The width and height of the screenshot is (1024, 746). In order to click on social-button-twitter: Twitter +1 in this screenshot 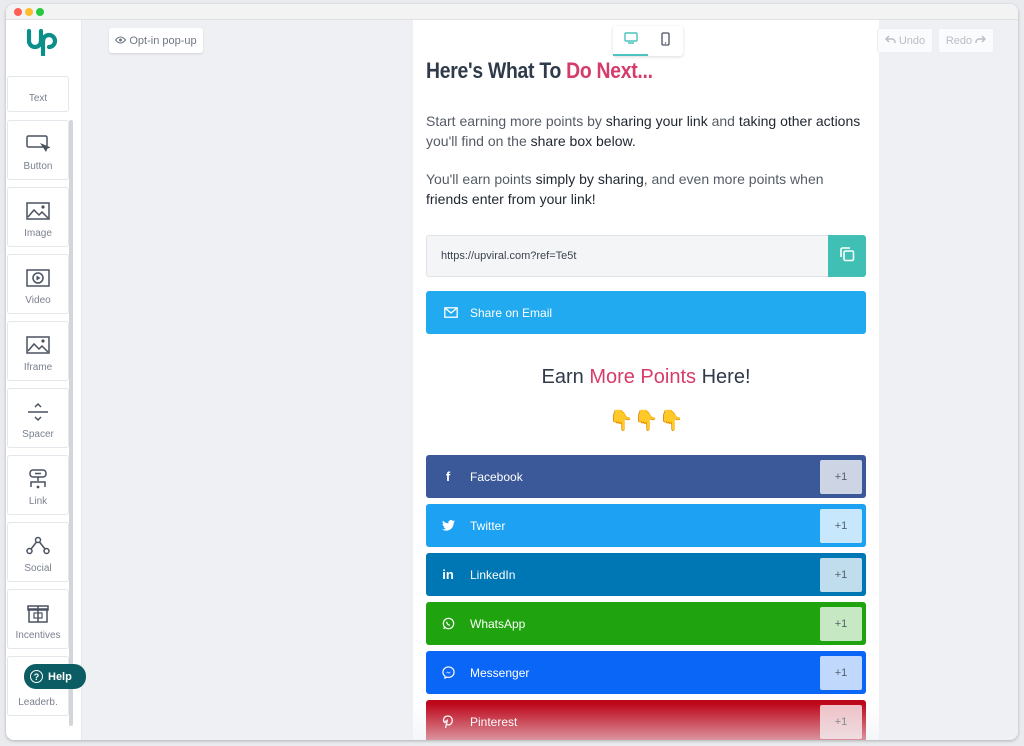, I will do `click(646, 525)`.